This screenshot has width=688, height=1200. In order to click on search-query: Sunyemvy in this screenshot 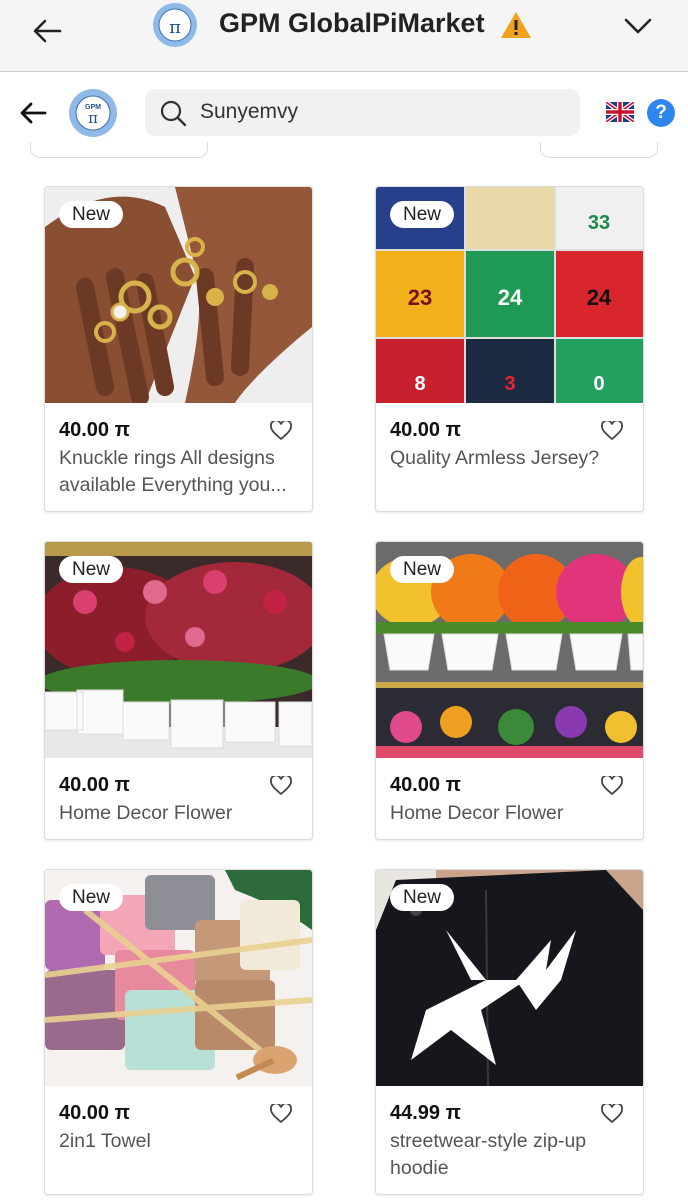, I will do `click(249, 111)`.